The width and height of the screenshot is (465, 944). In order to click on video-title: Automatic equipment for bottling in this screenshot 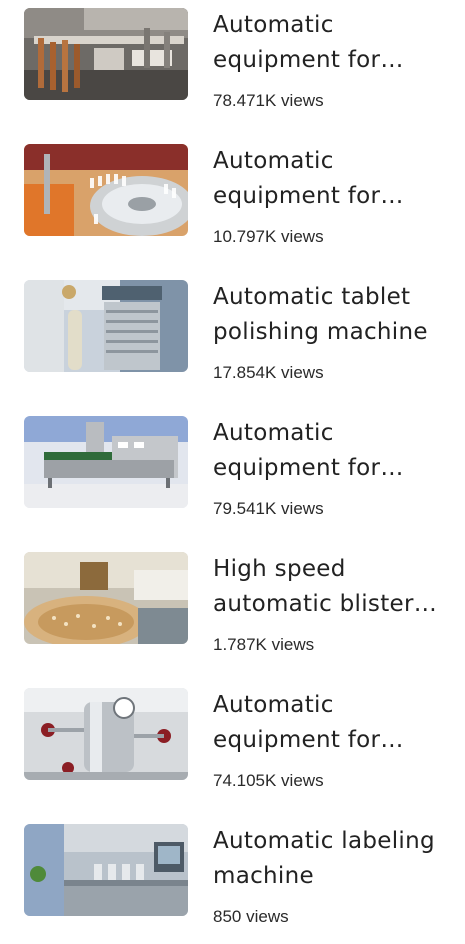, I will do `click(333, 43)`.